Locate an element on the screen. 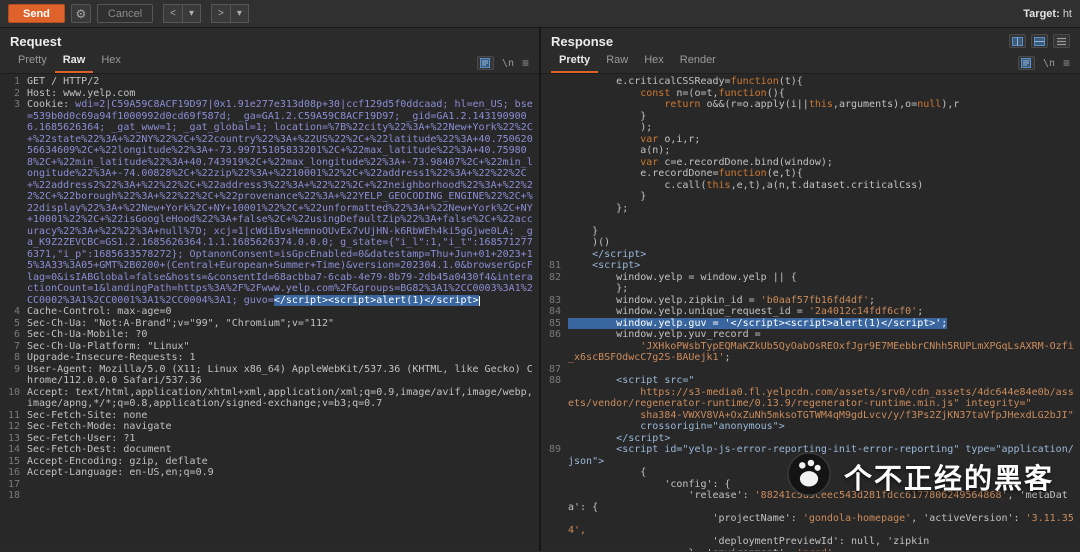 The image size is (1080, 552). line-number: 82 is located at coordinates (554, 277).